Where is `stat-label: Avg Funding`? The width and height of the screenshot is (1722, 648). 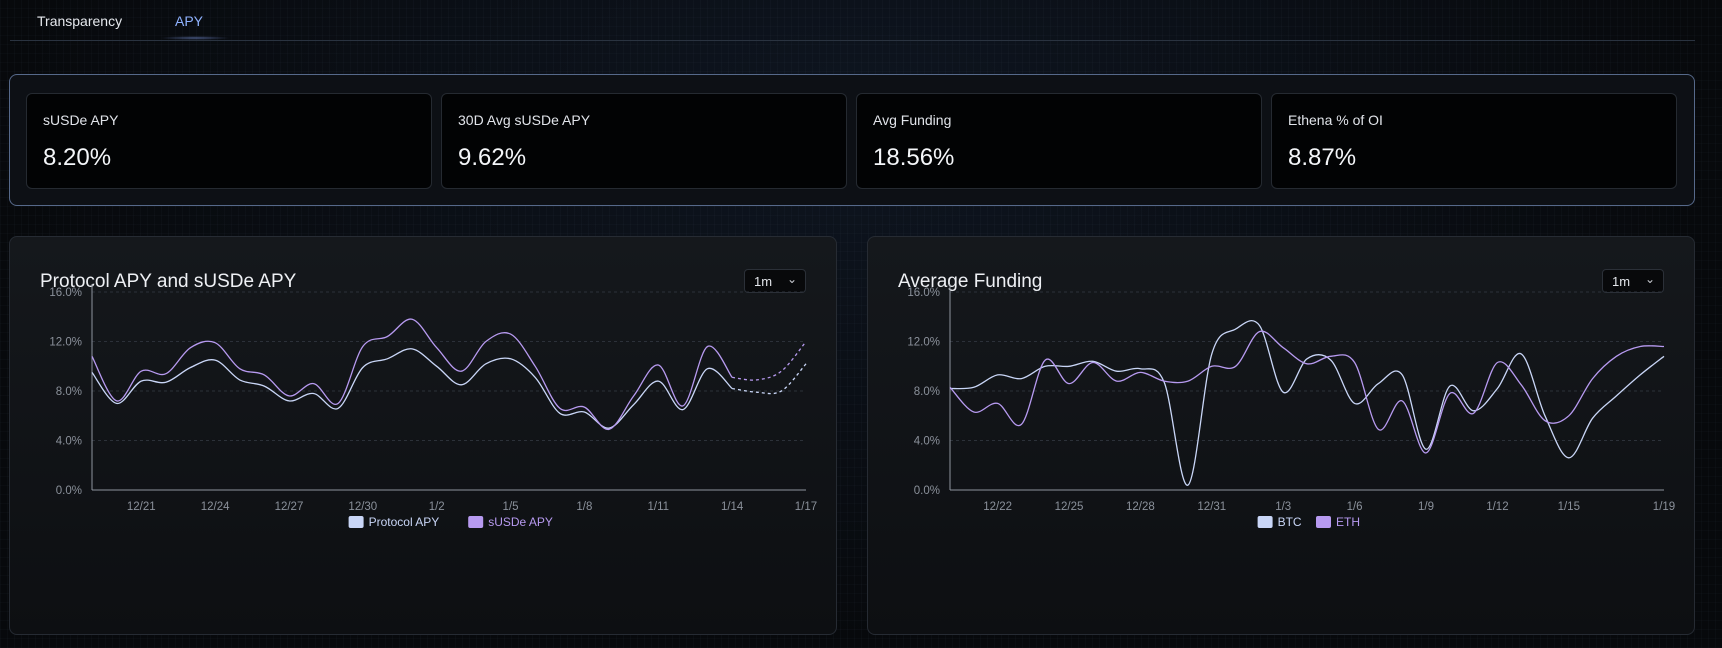 stat-label: Avg Funding is located at coordinates (912, 120).